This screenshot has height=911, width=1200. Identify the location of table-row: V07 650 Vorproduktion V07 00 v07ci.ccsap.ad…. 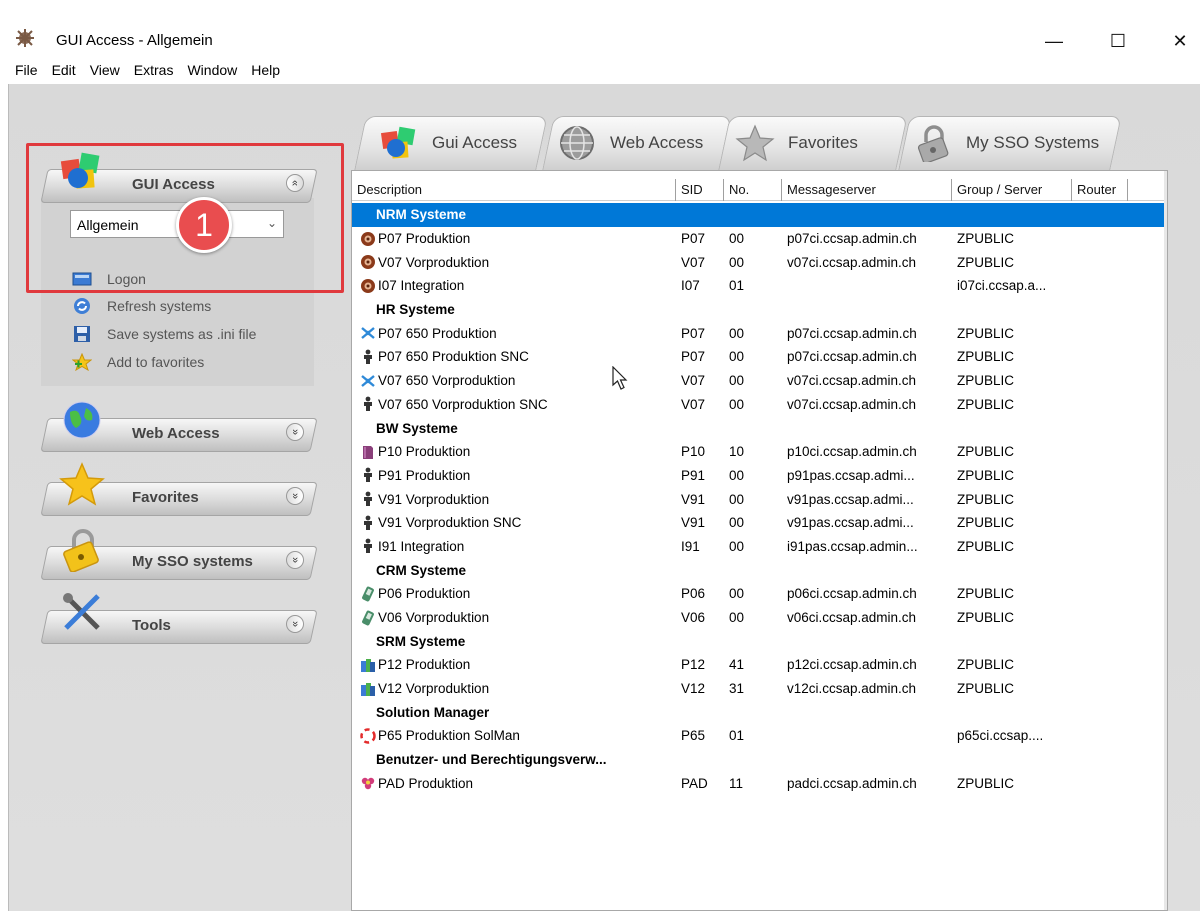
(759, 381).